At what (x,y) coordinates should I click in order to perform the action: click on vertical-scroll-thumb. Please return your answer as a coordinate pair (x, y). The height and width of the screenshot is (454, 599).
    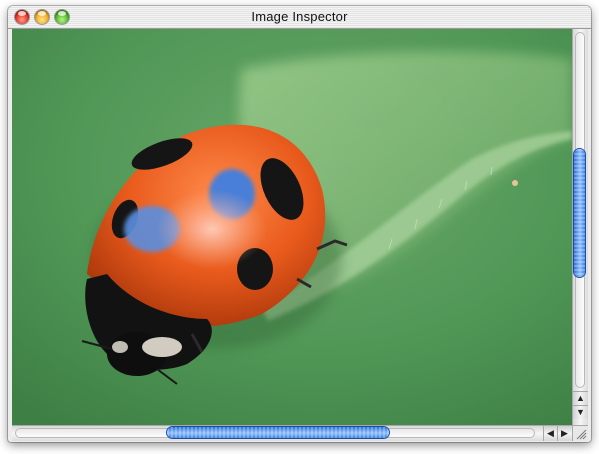
    Looking at the image, I should click on (579, 213).